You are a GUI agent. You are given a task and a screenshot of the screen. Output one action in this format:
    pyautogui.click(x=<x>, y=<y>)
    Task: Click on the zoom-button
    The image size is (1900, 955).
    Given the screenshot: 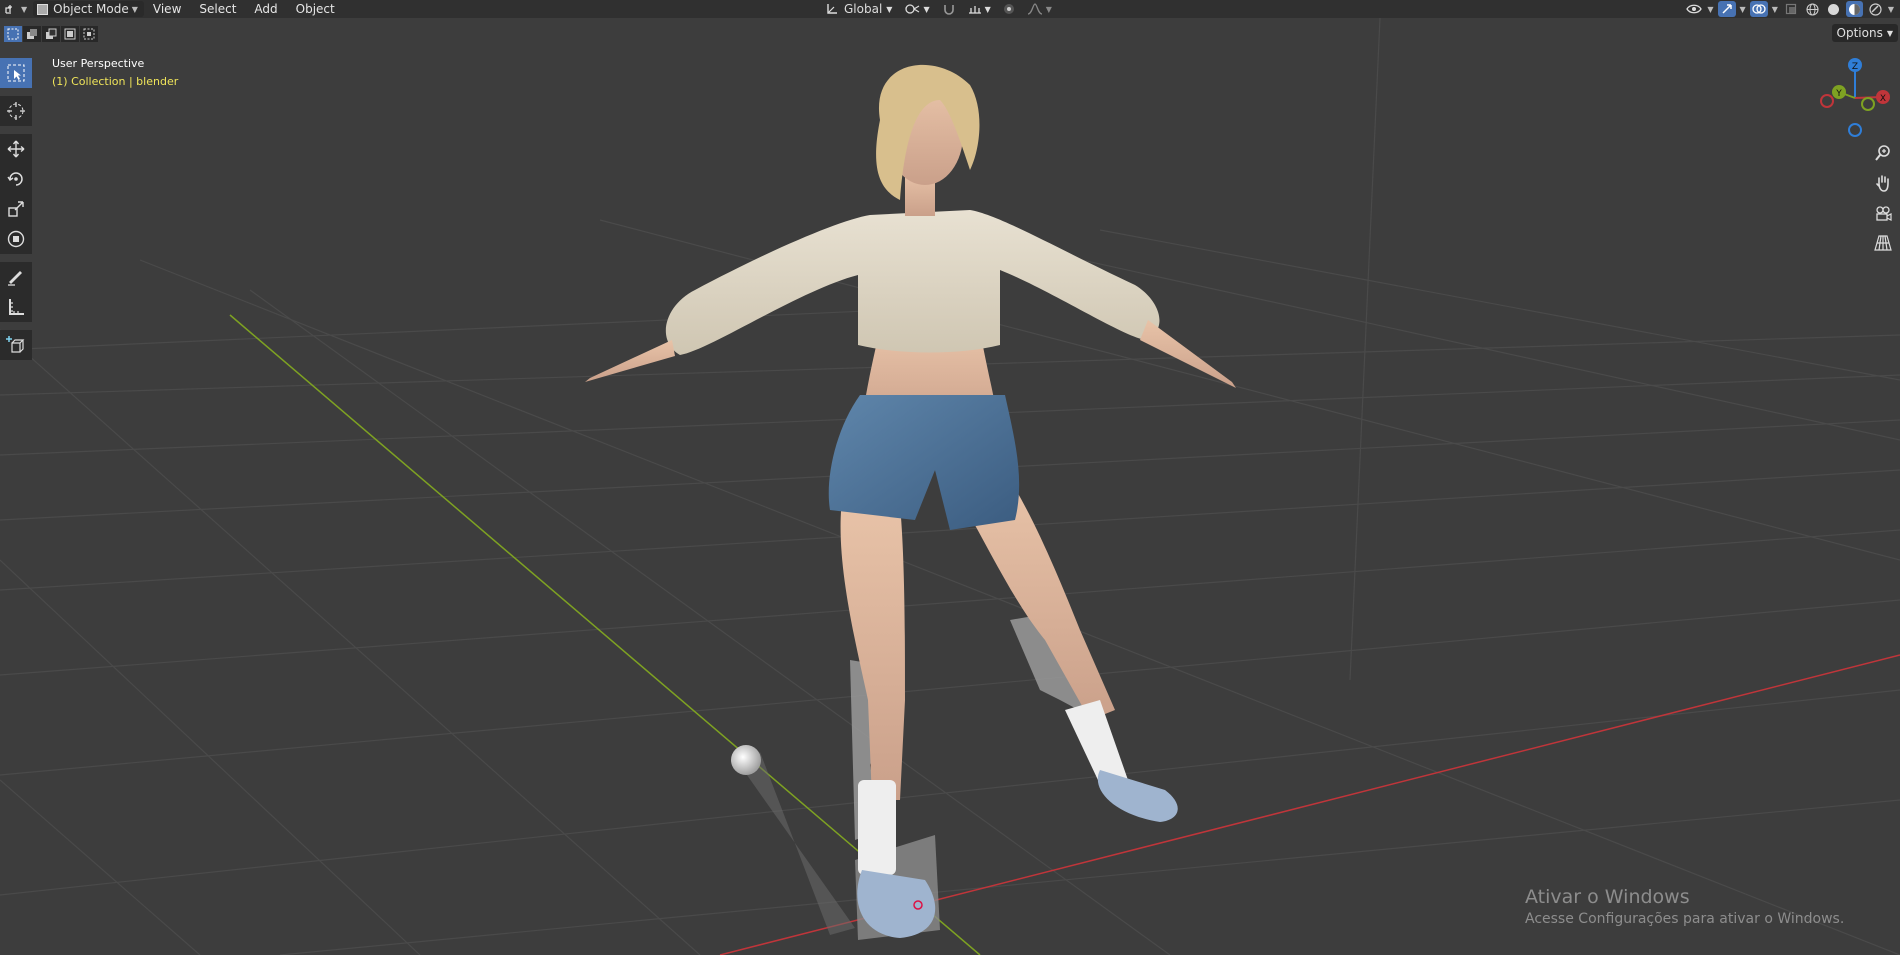 What is the action you would take?
    pyautogui.click(x=1883, y=153)
    